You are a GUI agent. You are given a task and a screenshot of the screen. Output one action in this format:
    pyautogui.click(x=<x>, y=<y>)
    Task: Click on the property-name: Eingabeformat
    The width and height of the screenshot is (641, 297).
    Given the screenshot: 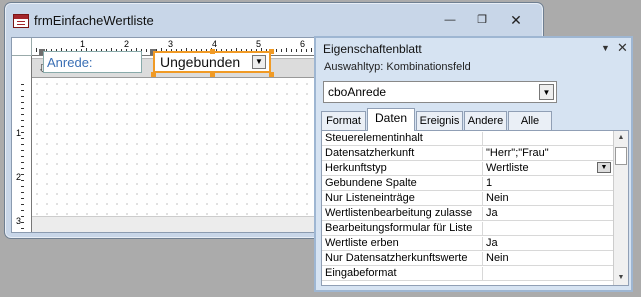 What is the action you would take?
    pyautogui.click(x=361, y=273)
    